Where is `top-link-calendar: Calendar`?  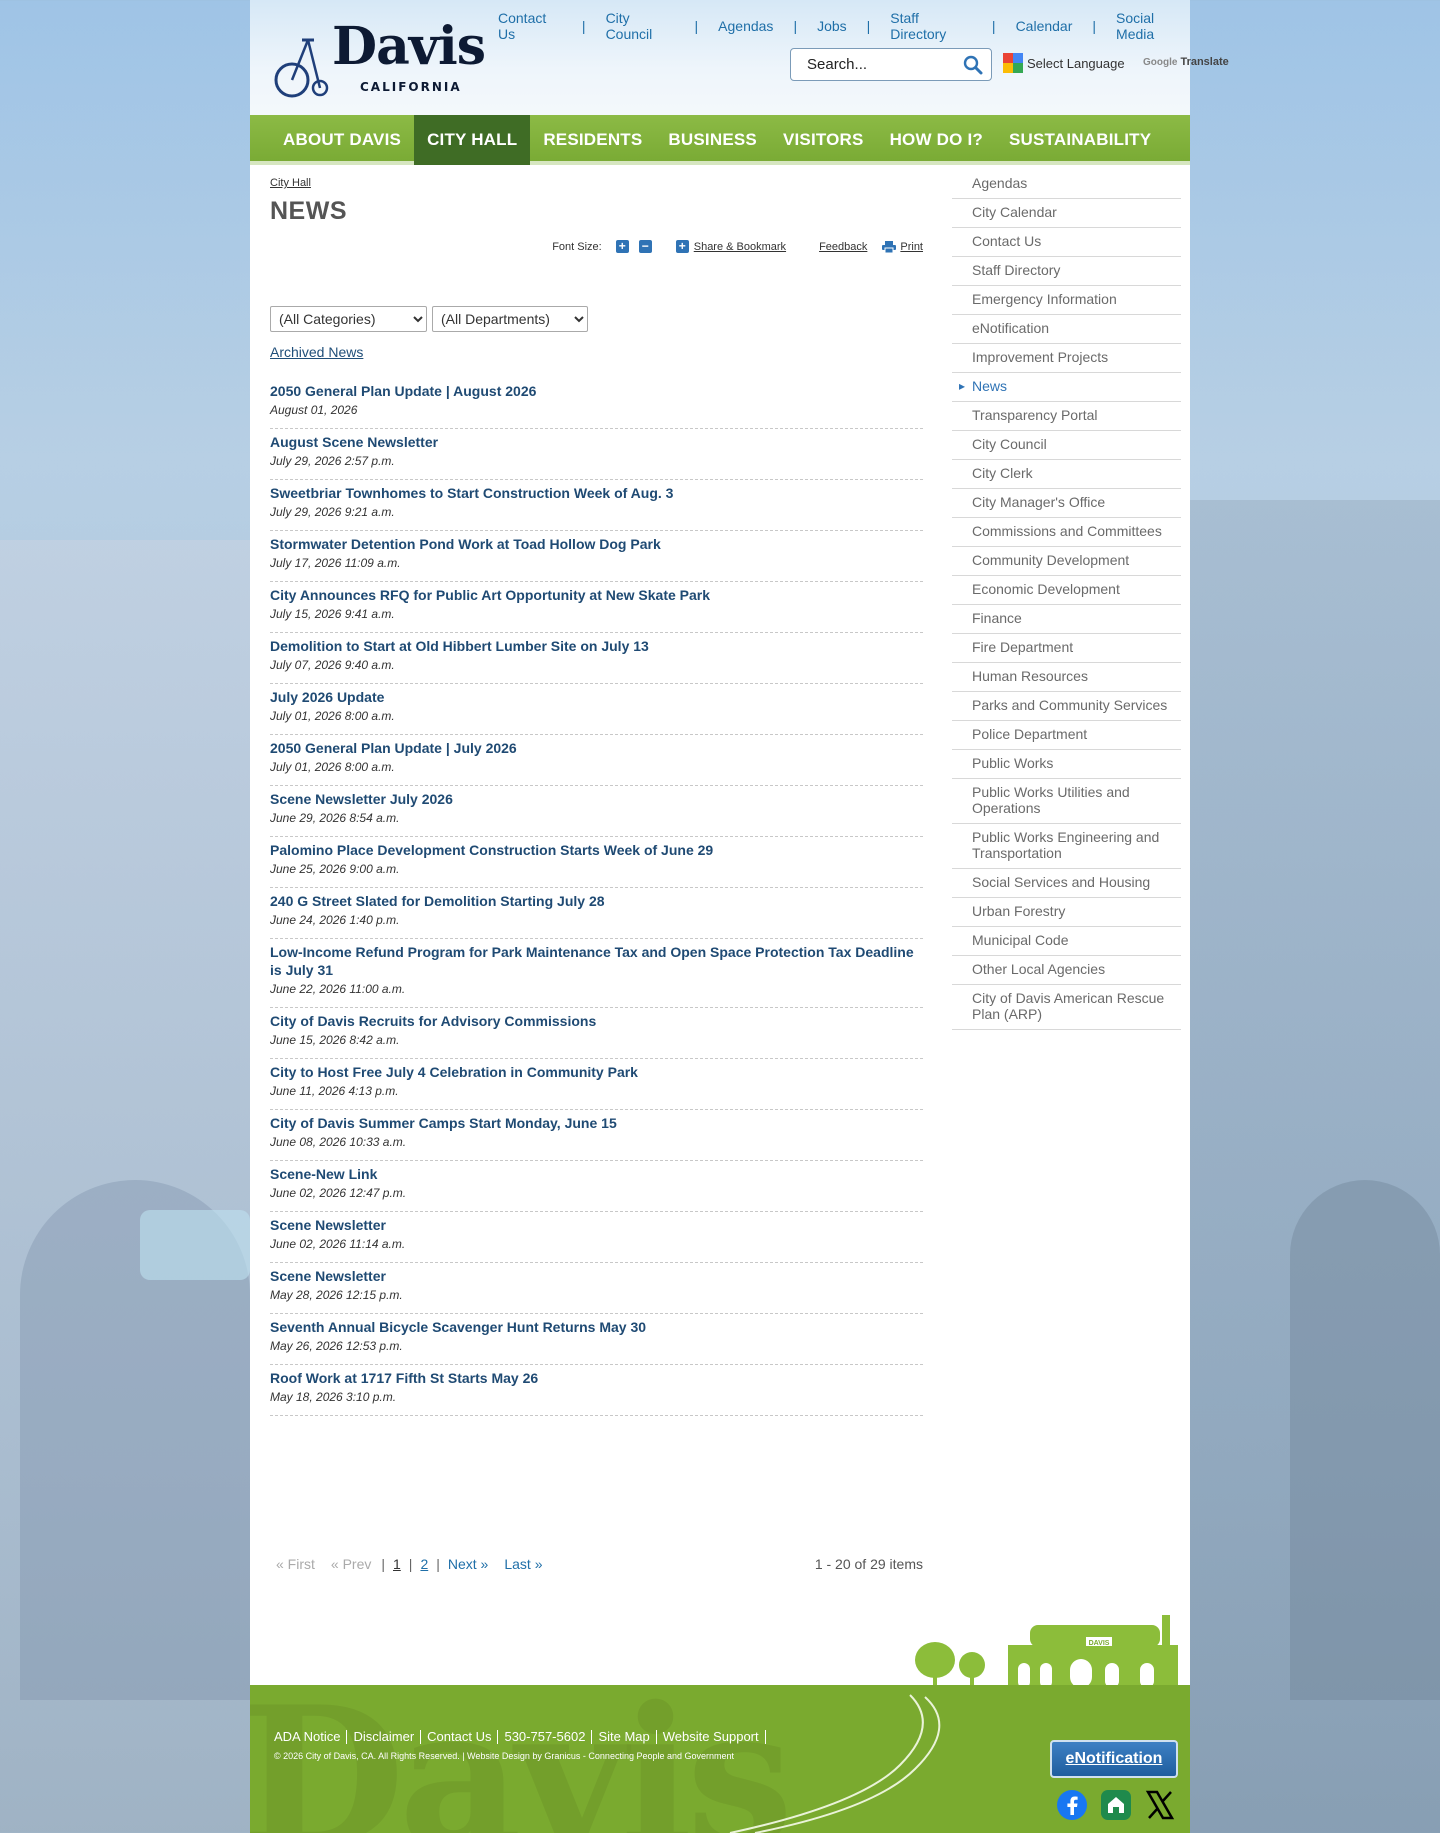
top-link-calendar: Calendar is located at coordinates (1044, 26).